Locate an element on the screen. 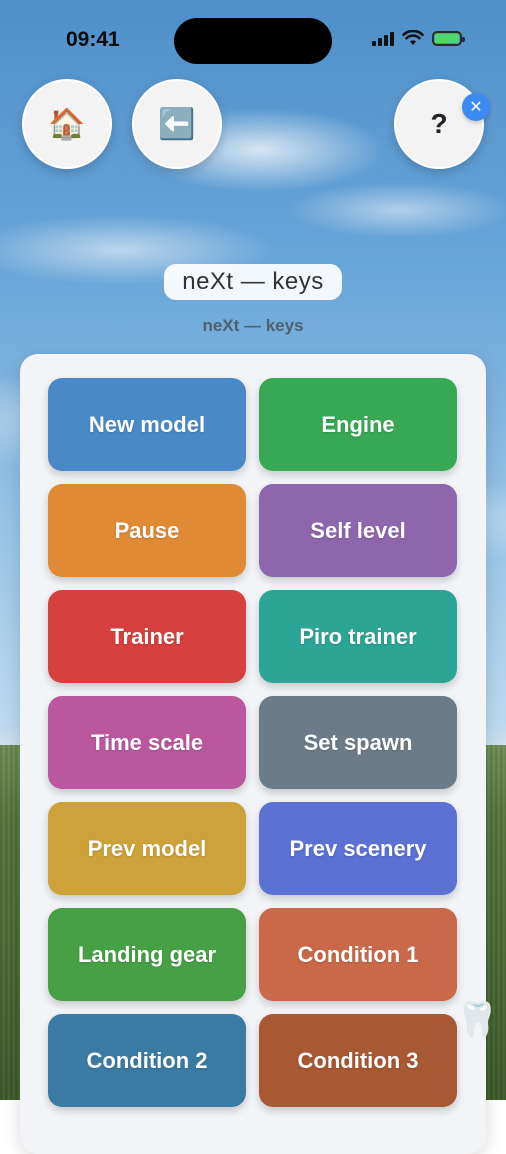  dynamic-island is located at coordinates (253, 41).